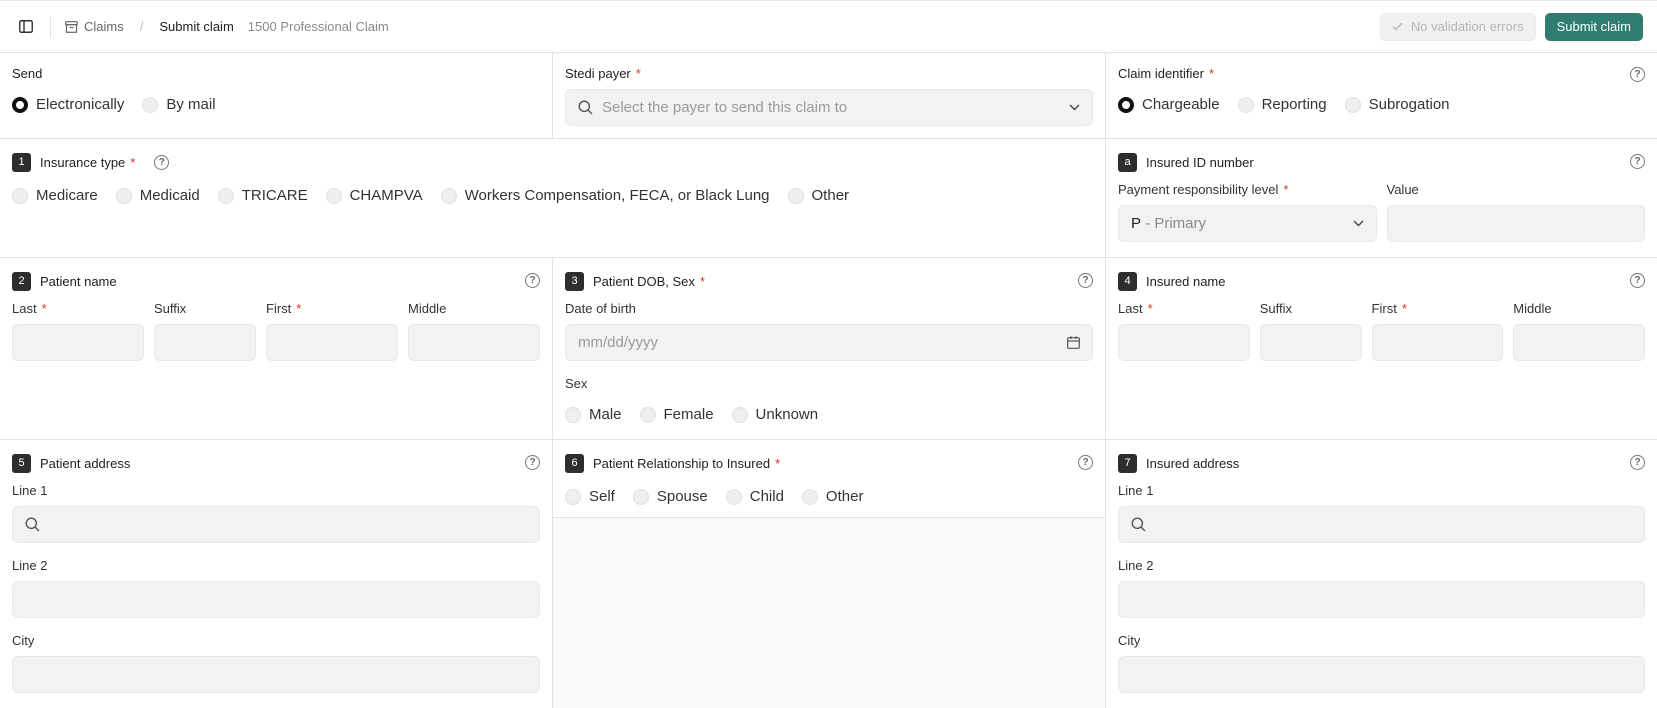 Image resolution: width=1657 pixels, height=708 pixels. I want to click on validation-status-button: No validation errors, so click(1457, 26).